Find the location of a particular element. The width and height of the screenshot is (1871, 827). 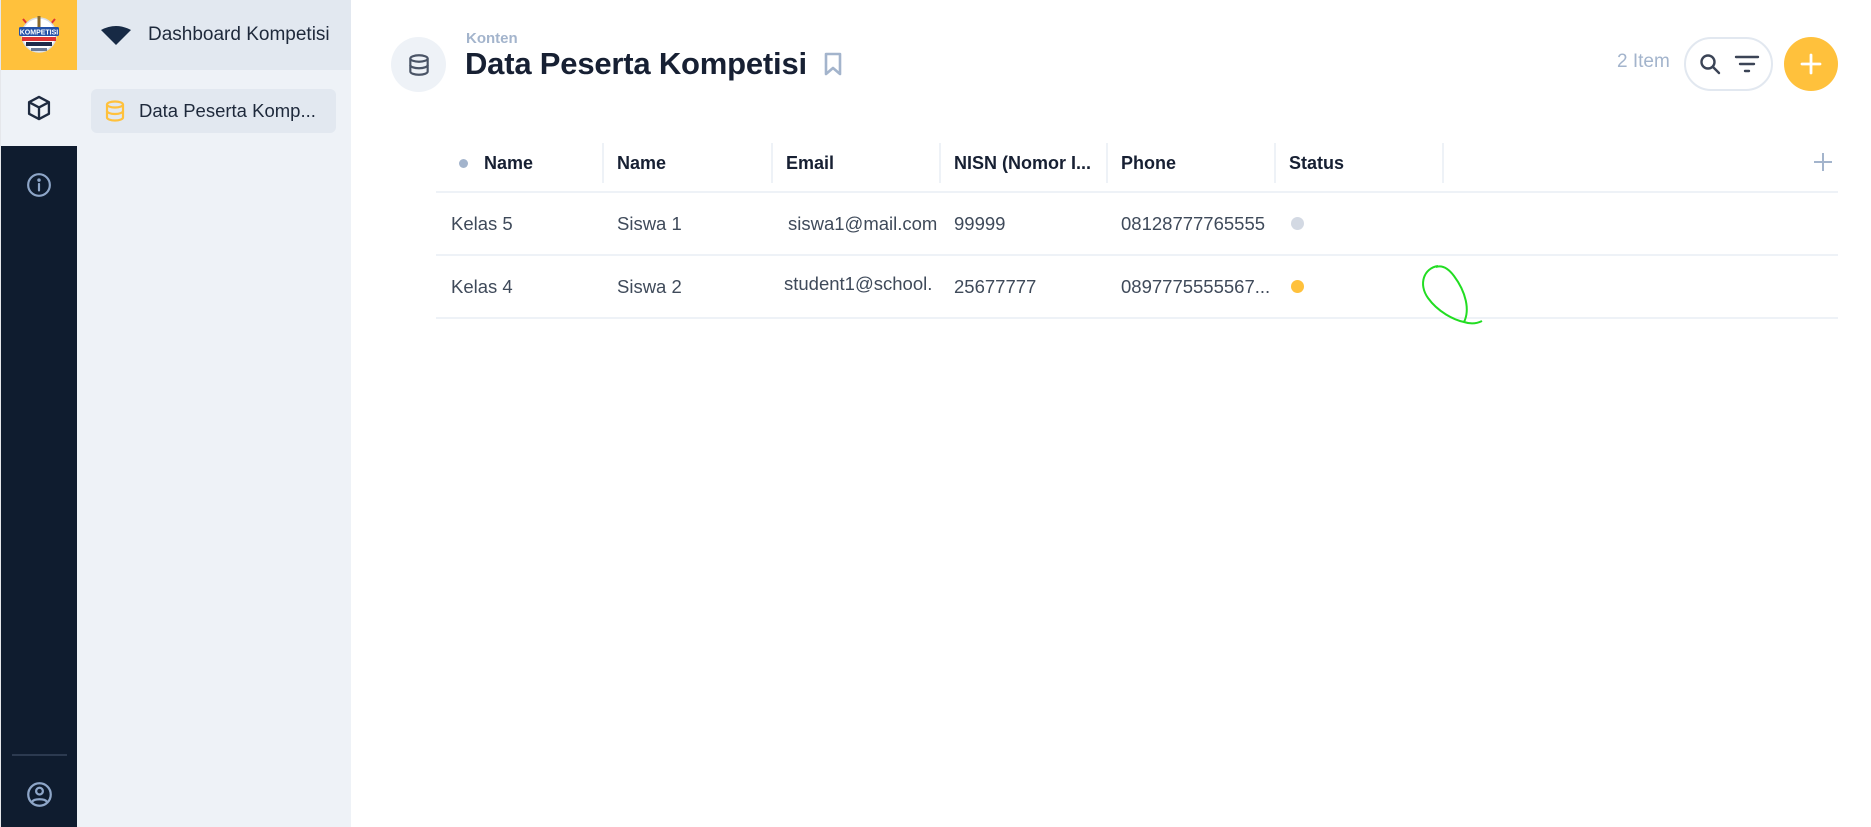

app-rail: KOMPETISI is located at coordinates (38, 413).